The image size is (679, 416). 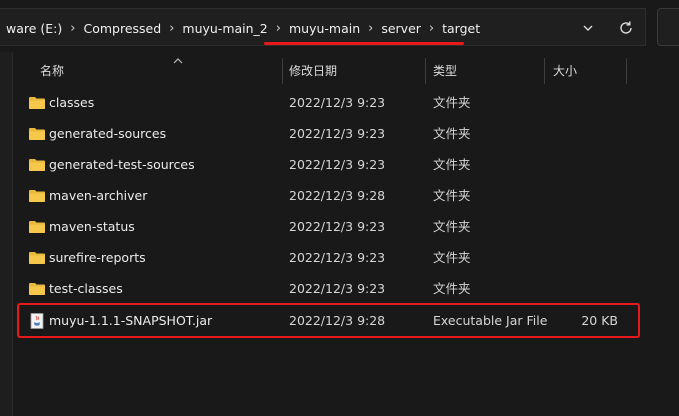 I want to click on file-name: classes, so click(x=72, y=102).